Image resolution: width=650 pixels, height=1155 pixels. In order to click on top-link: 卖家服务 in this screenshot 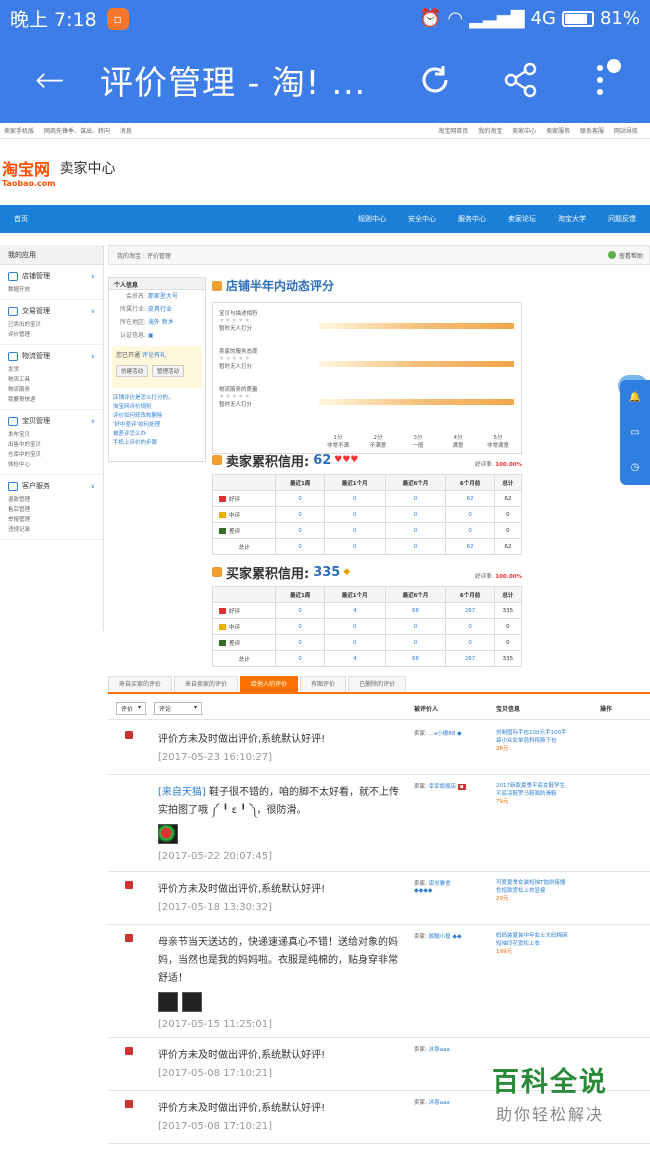, I will do `click(558, 131)`.